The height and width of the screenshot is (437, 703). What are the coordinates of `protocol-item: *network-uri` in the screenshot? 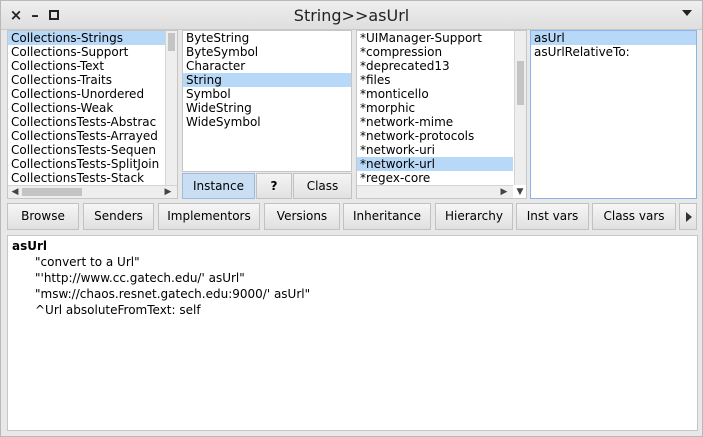 It's located at (435, 150).